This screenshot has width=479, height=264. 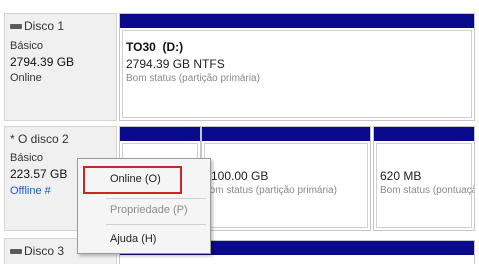 What do you see at coordinates (286, 178) in the screenshot?
I see `disk2-partition-2: 100.00 GB Bom status (partição primária)` at bounding box center [286, 178].